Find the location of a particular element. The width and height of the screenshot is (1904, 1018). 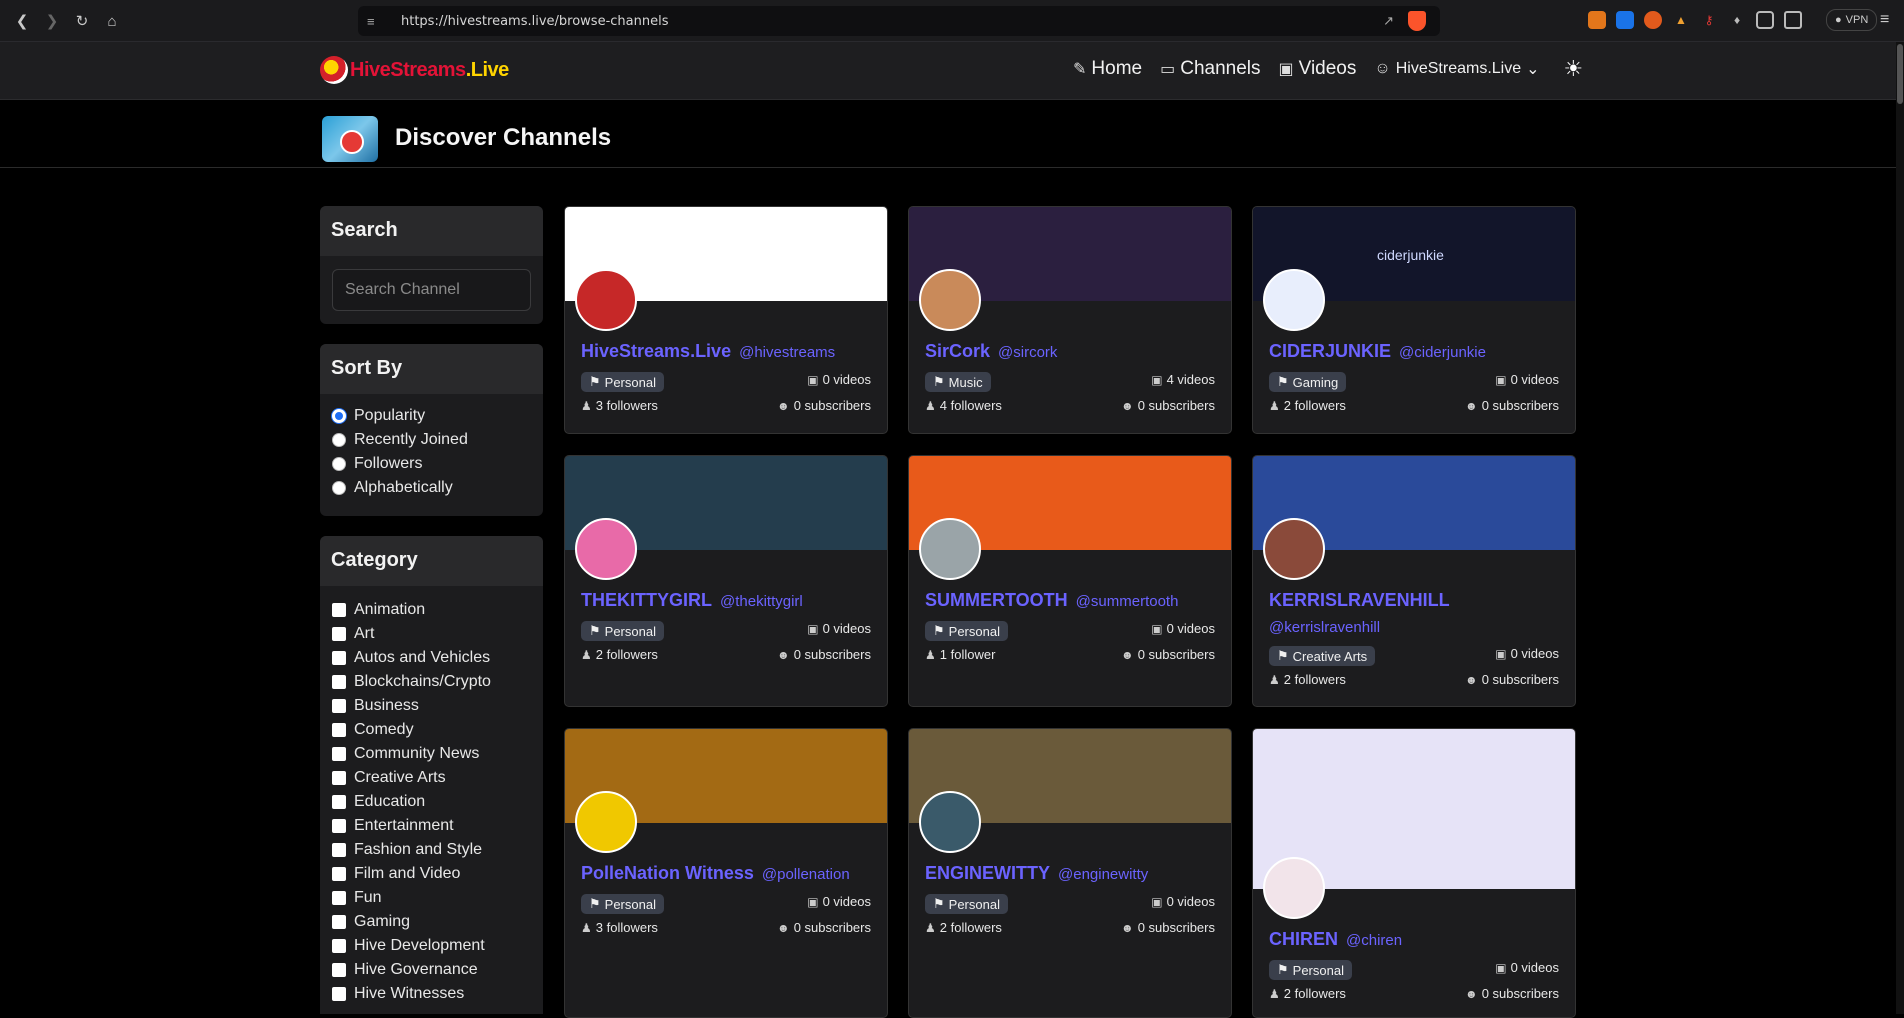

channel-handle: @thekittygirl is located at coordinates (761, 601).